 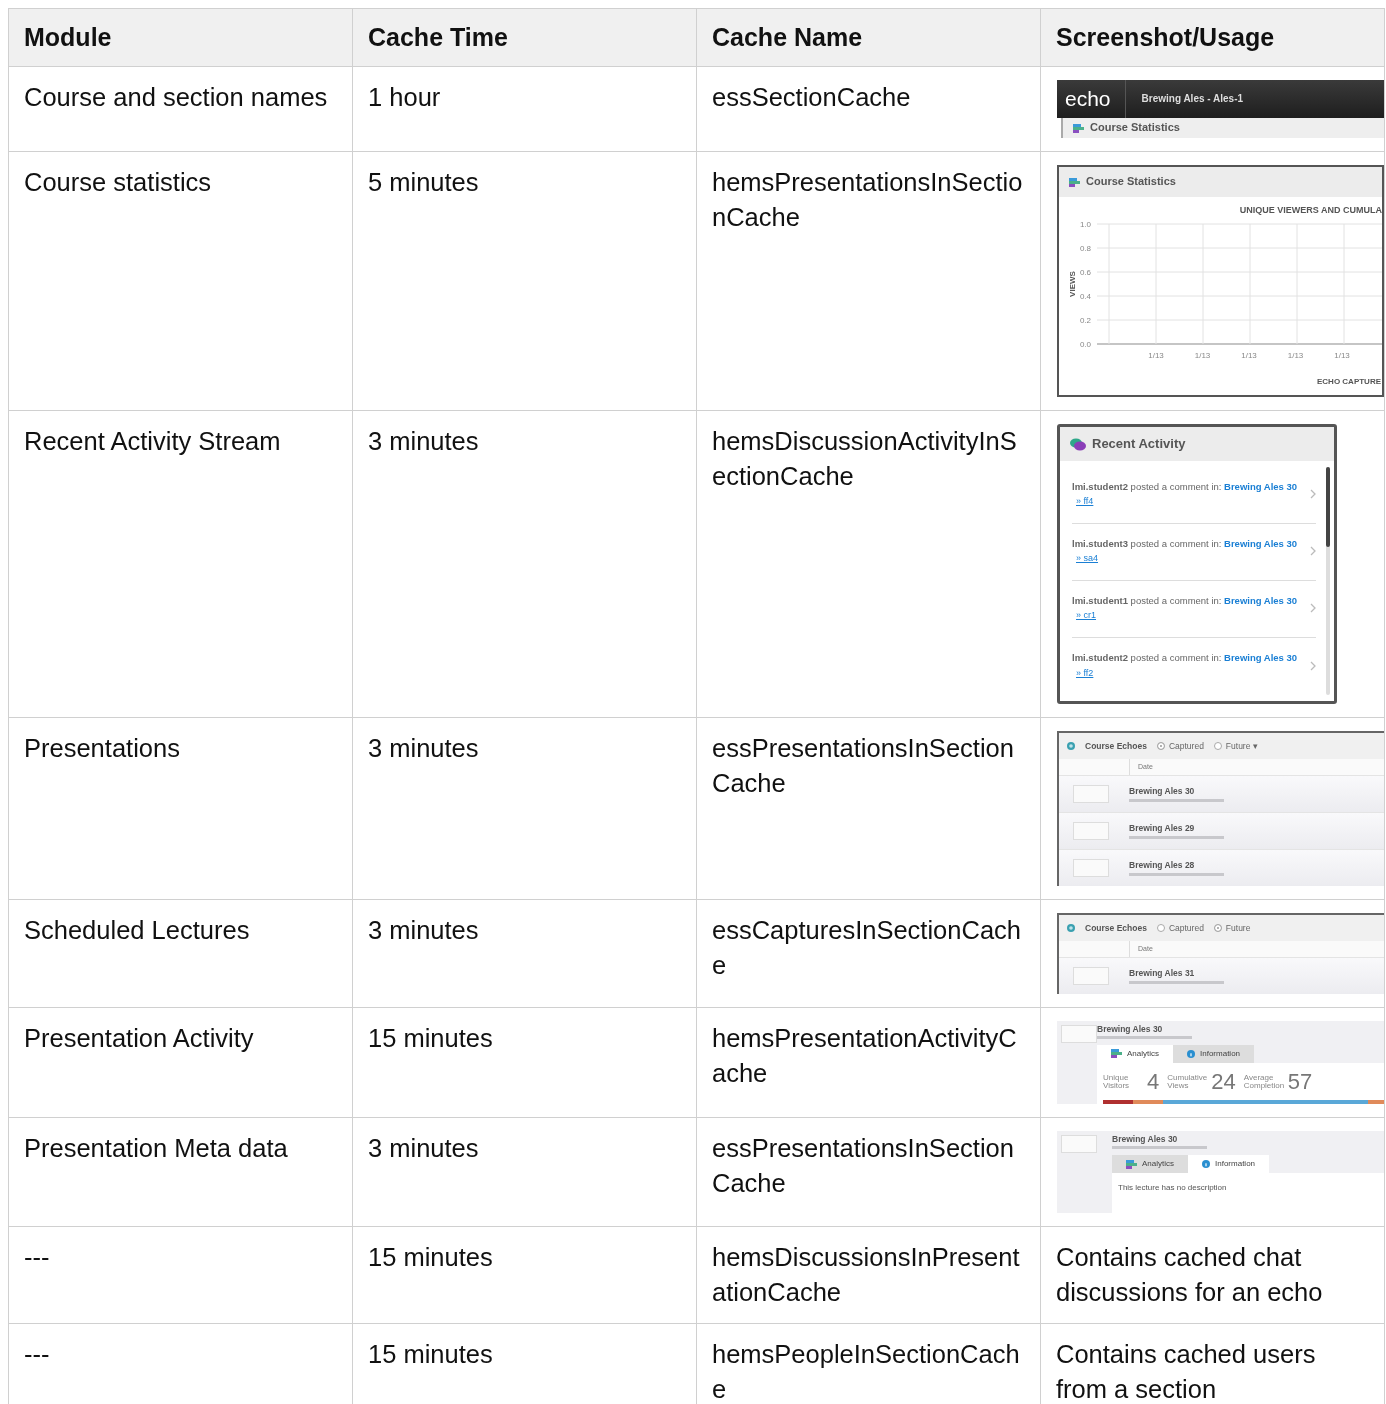 I want to click on axis-tick-label: 0.4, so click(x=1085, y=296).